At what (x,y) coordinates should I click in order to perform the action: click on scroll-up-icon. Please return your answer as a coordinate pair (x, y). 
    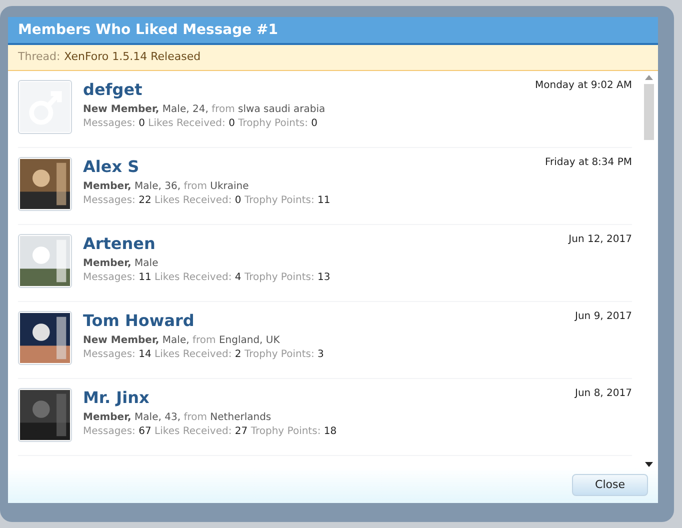
    Looking at the image, I should click on (649, 77).